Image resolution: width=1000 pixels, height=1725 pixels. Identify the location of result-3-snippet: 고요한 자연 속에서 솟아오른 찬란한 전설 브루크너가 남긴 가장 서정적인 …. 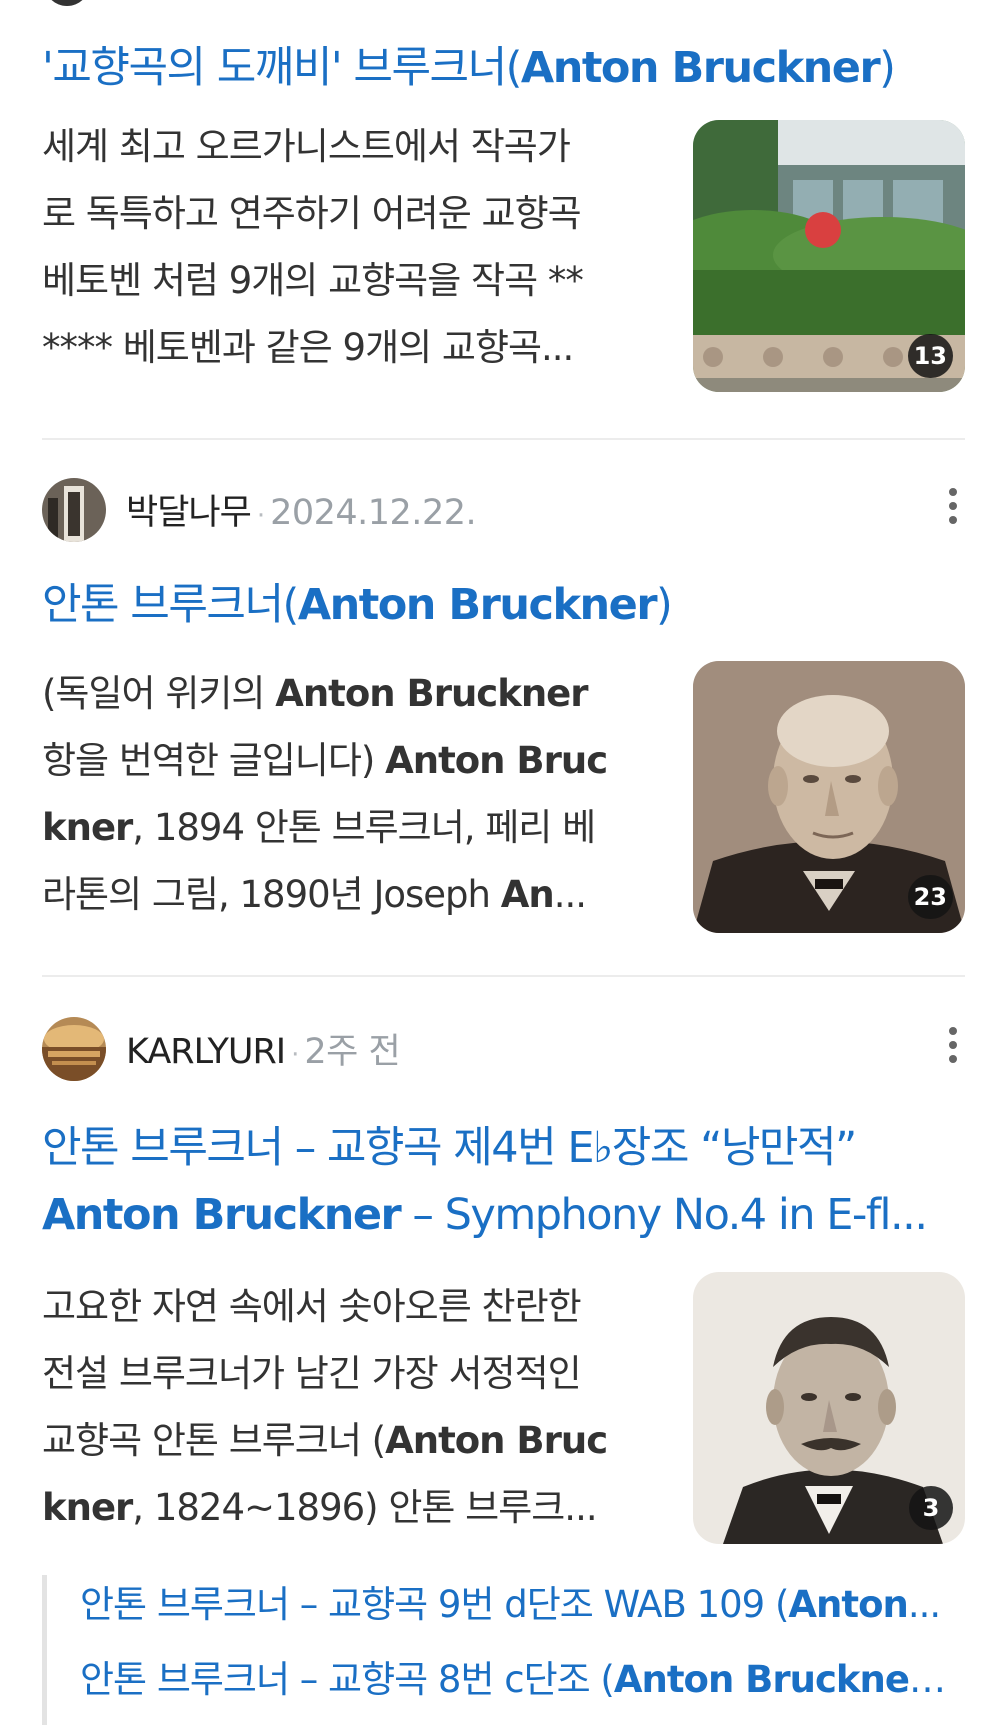
(349, 1407).